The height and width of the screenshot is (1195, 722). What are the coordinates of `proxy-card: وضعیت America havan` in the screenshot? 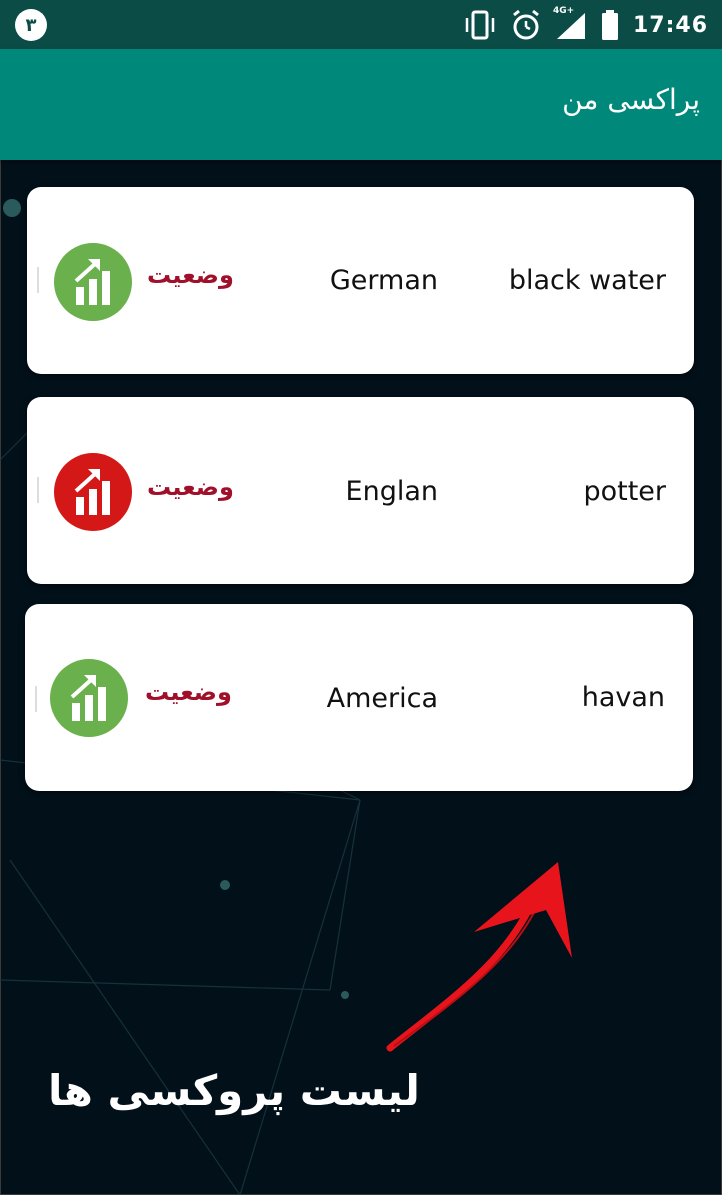 It's located at (359, 697).